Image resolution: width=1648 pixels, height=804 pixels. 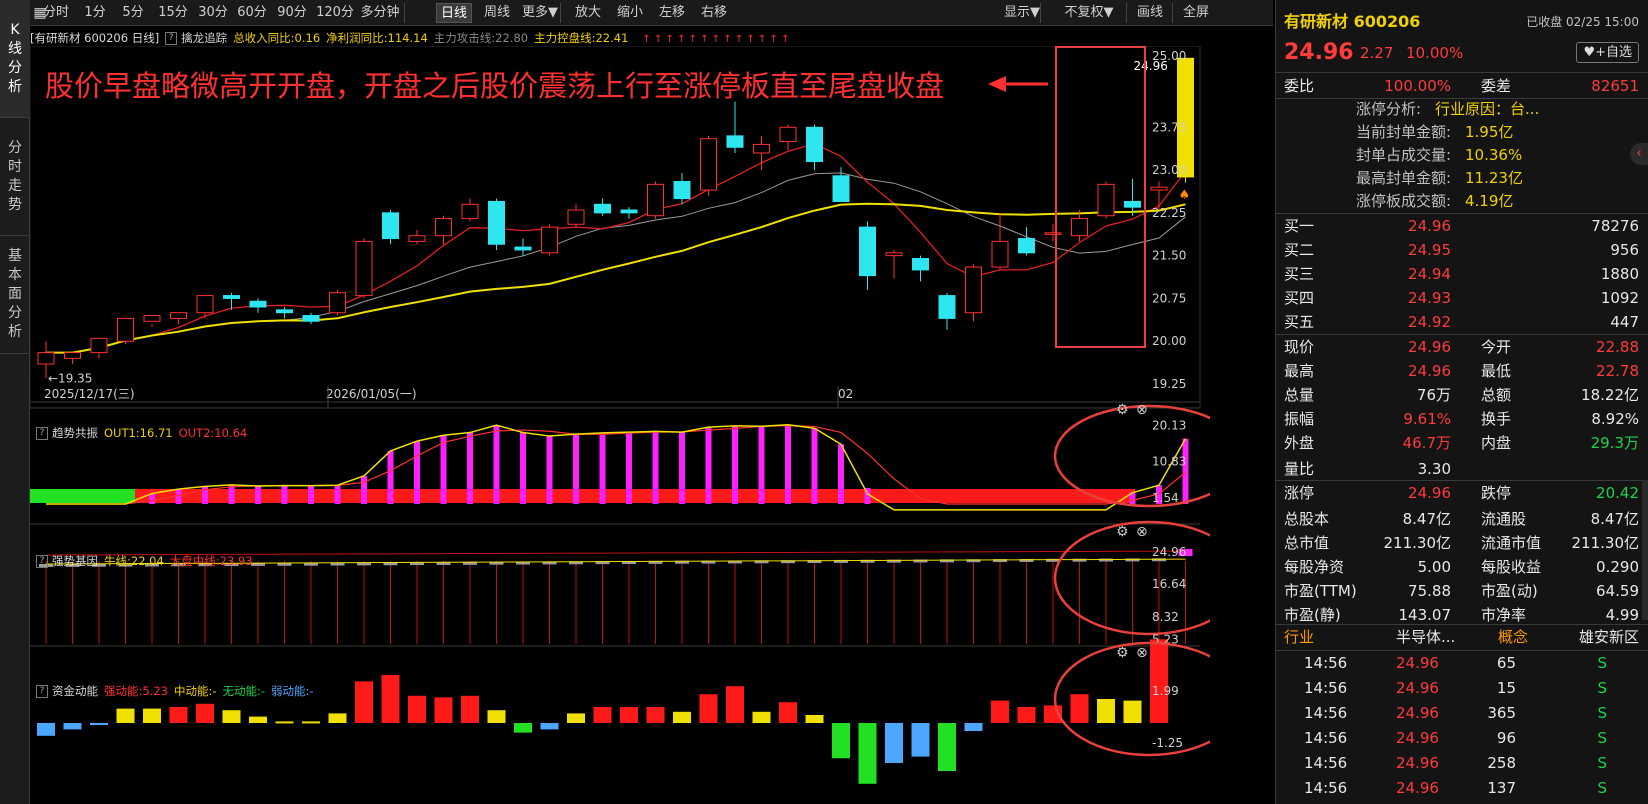 What do you see at coordinates (1299, 419) in the screenshot?
I see `stat-label: 振幅` at bounding box center [1299, 419].